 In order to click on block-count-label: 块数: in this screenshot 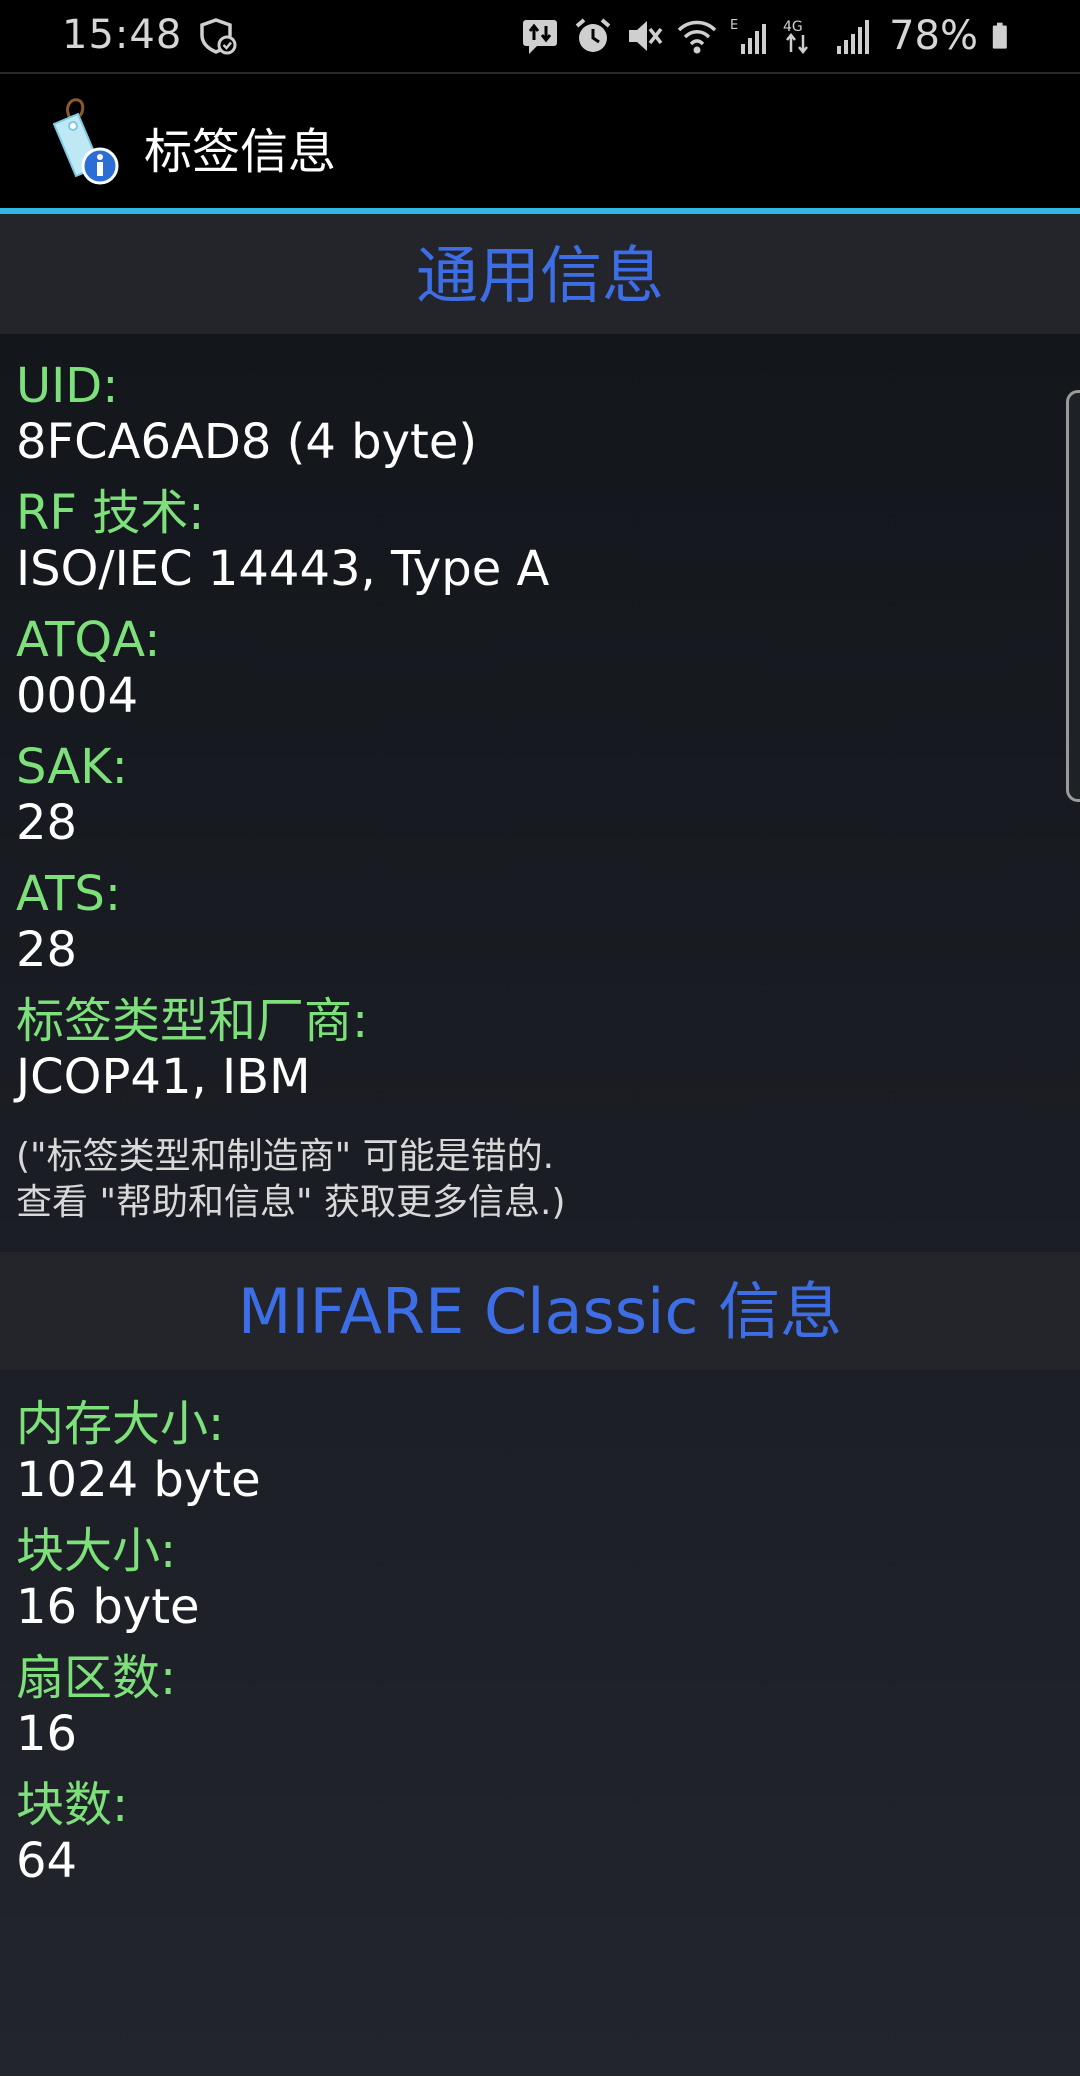, I will do `click(72, 1805)`.